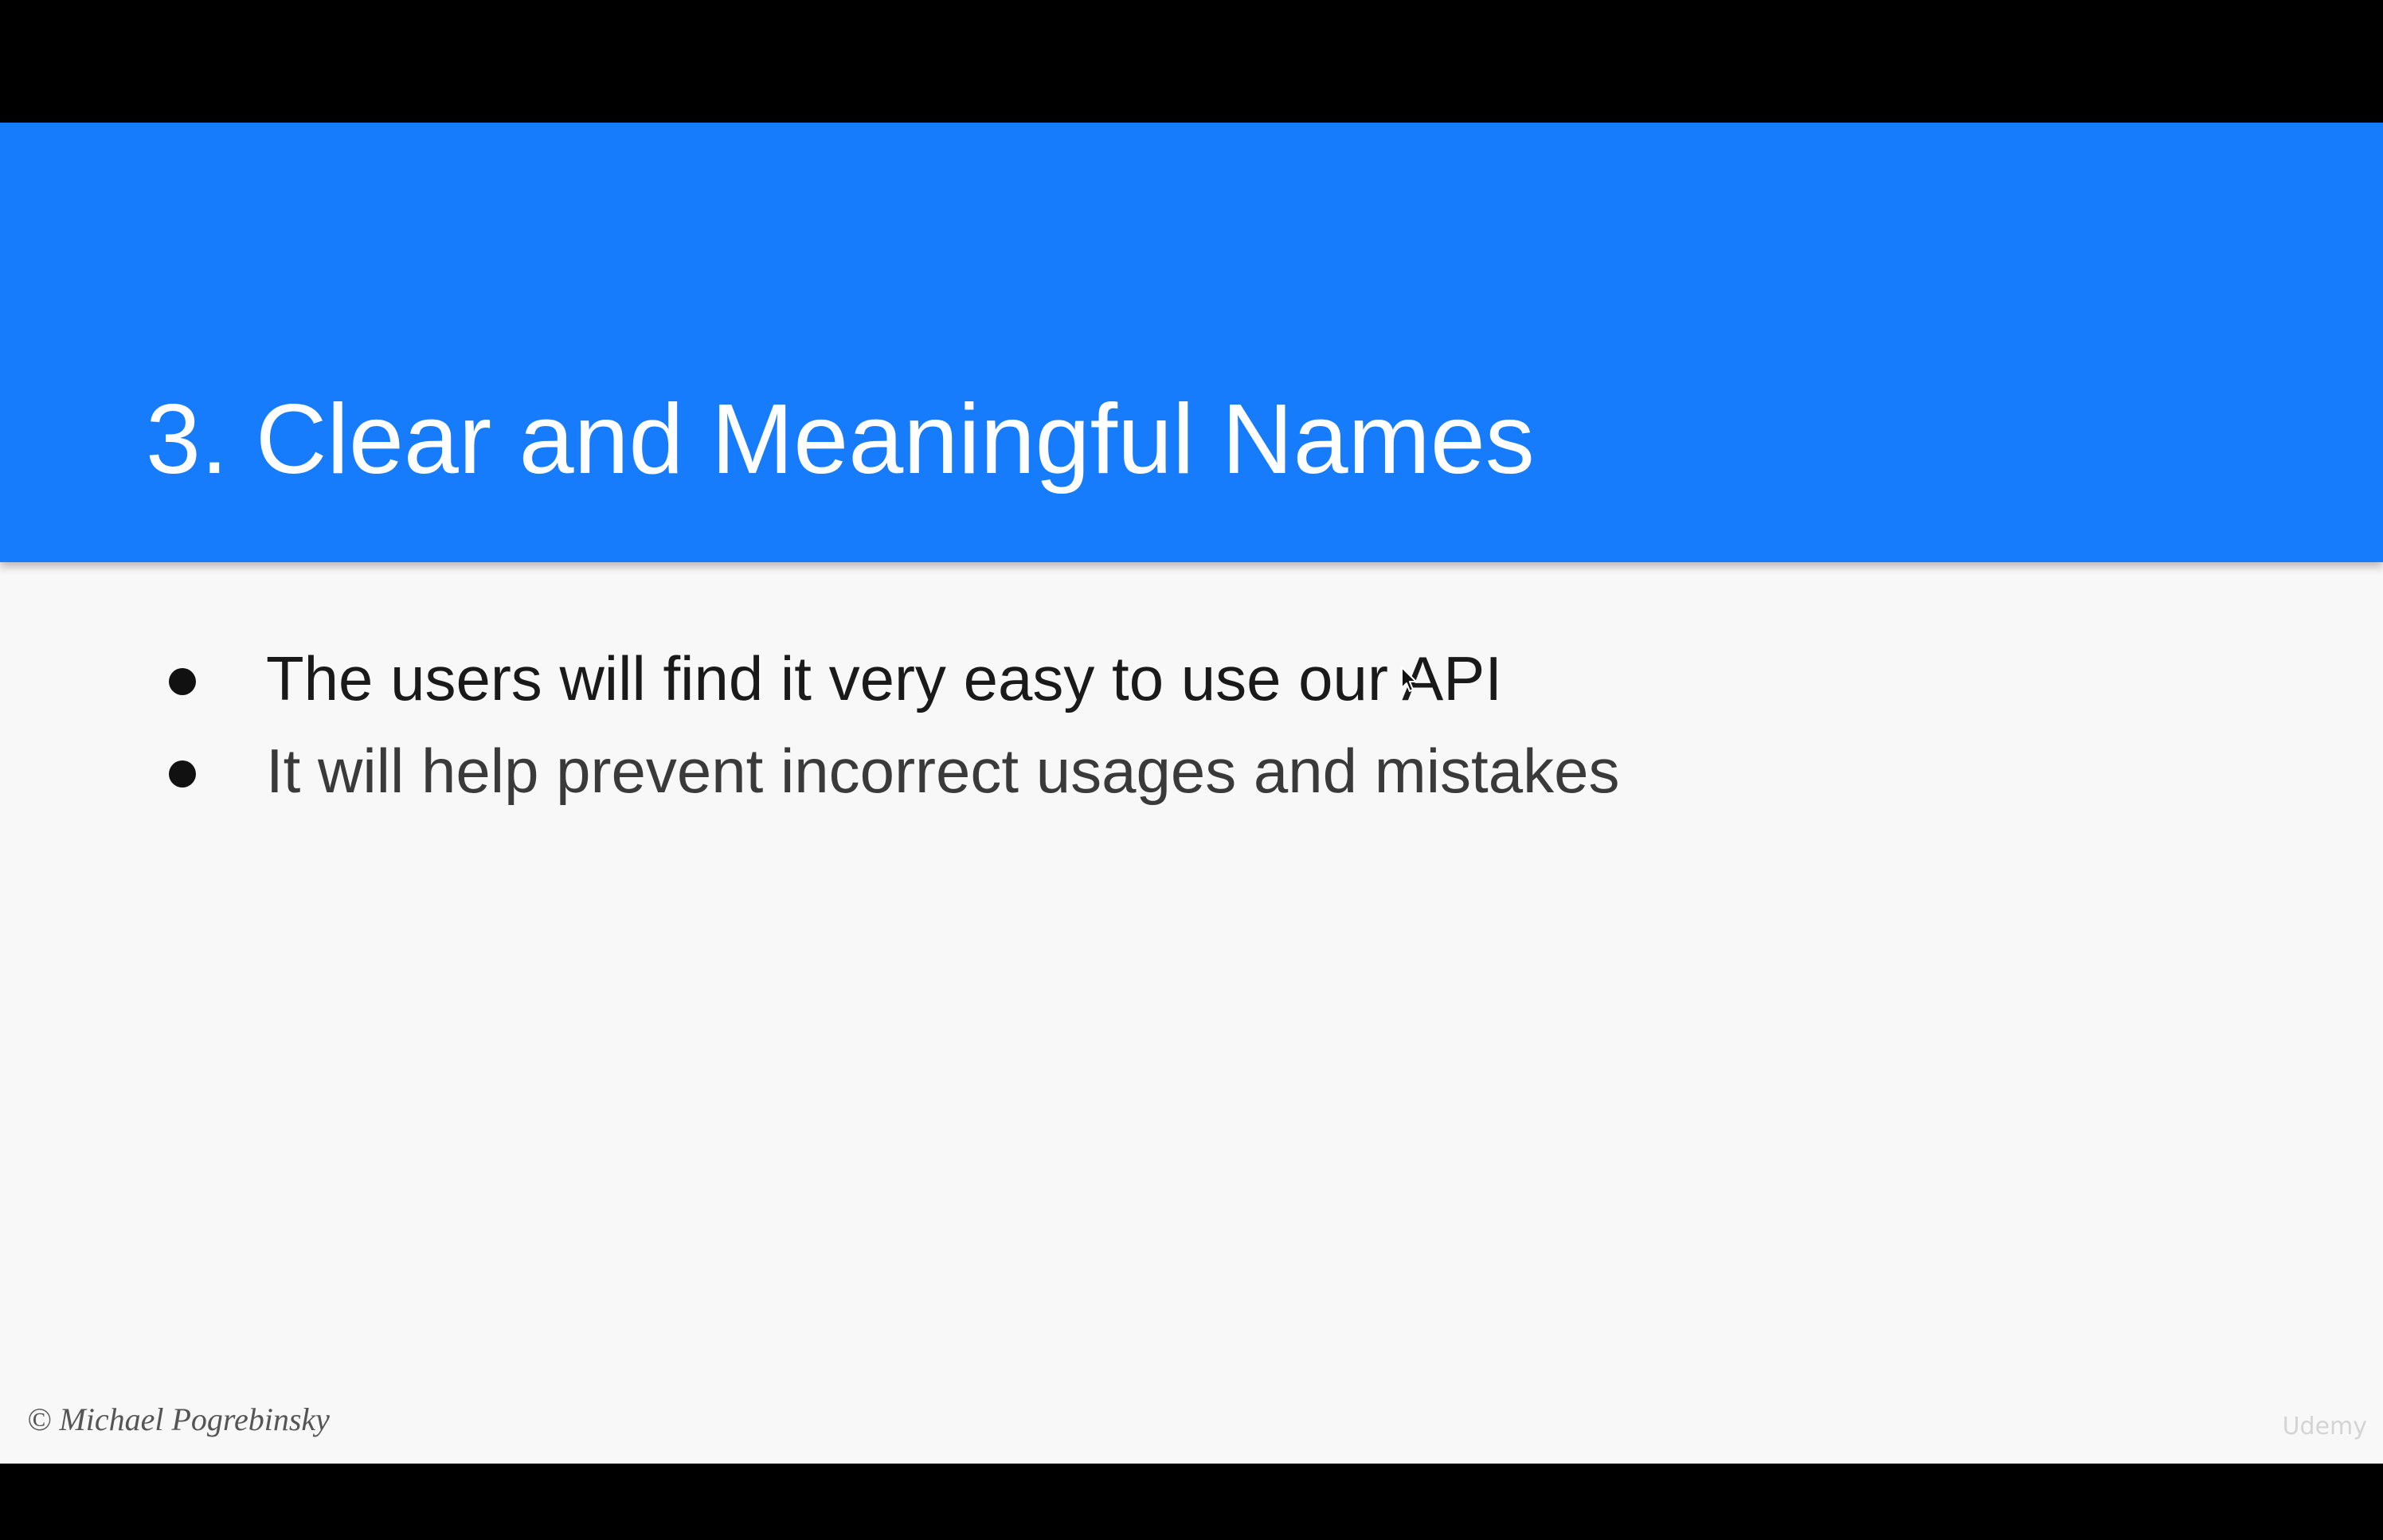 The image size is (2383, 1540). What do you see at coordinates (178, 1419) in the screenshot?
I see `copyright-notice: © Michael Pogrebinsky` at bounding box center [178, 1419].